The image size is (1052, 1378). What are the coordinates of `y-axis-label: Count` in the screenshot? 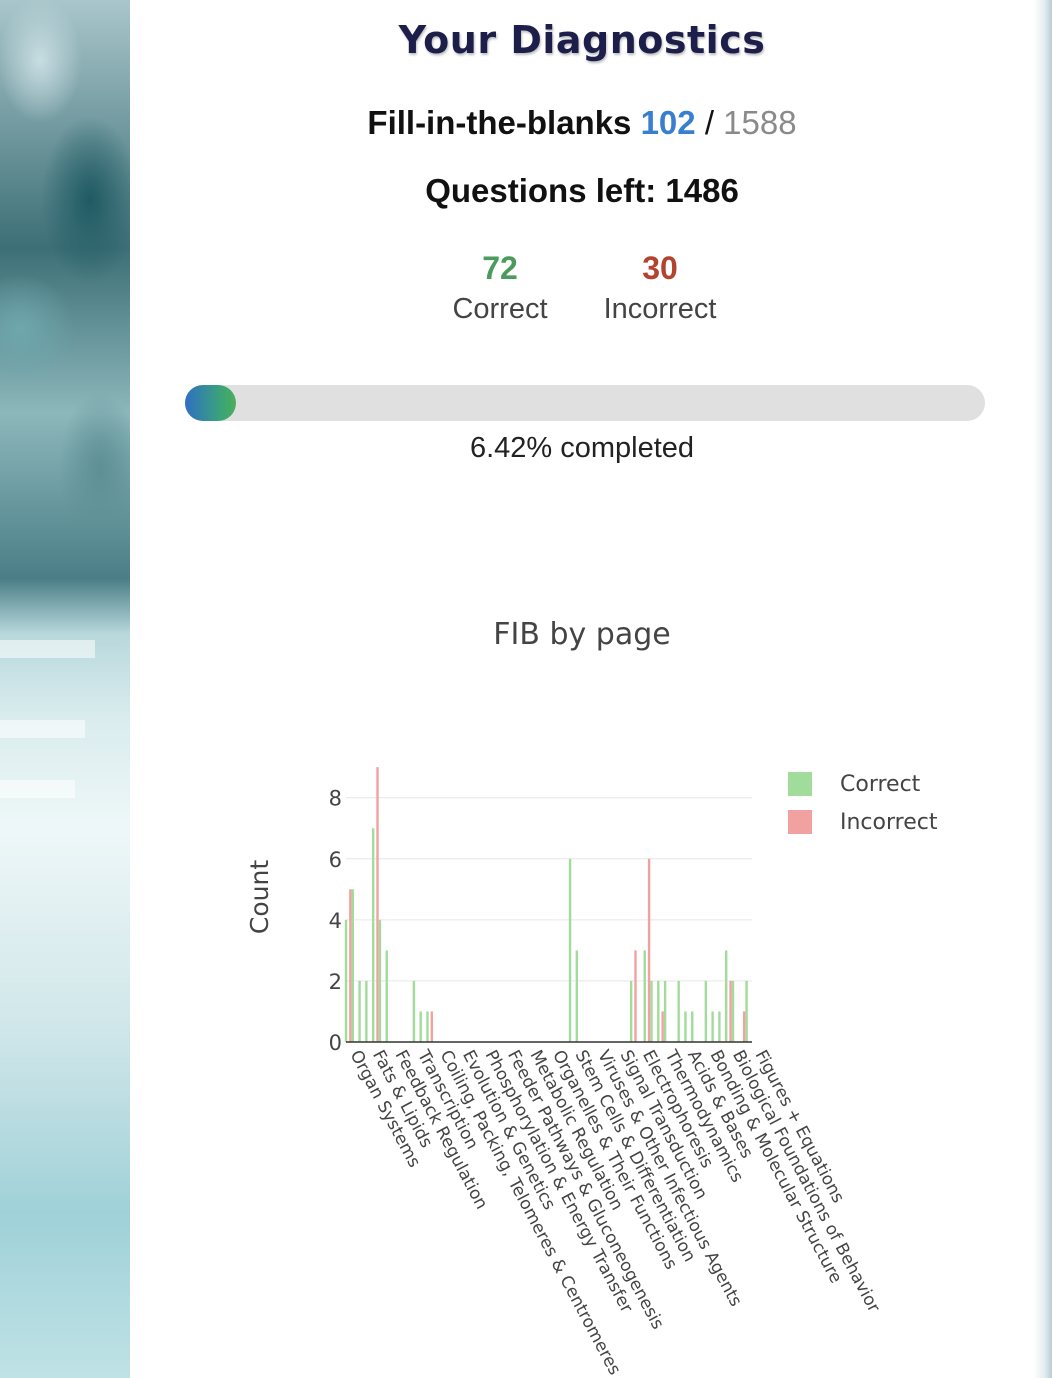 It's located at (259, 897).